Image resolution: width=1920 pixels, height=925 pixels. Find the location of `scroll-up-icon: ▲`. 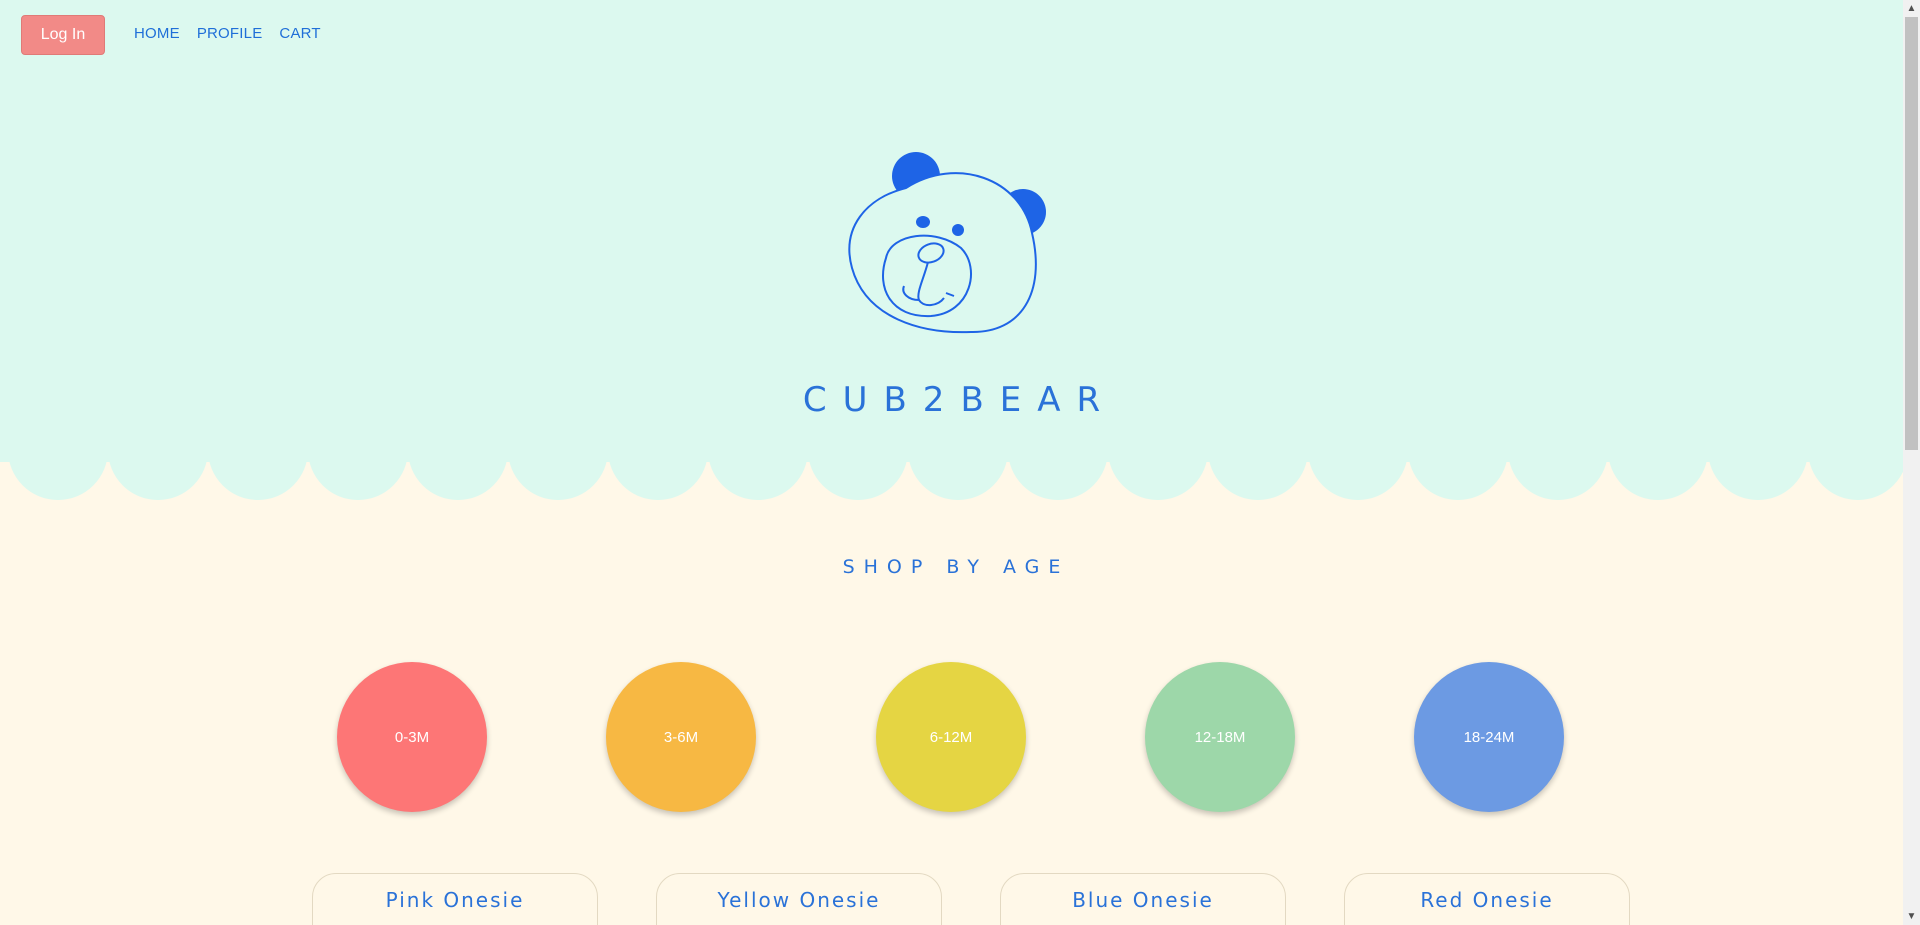

scroll-up-icon: ▲ is located at coordinates (1911, 8).